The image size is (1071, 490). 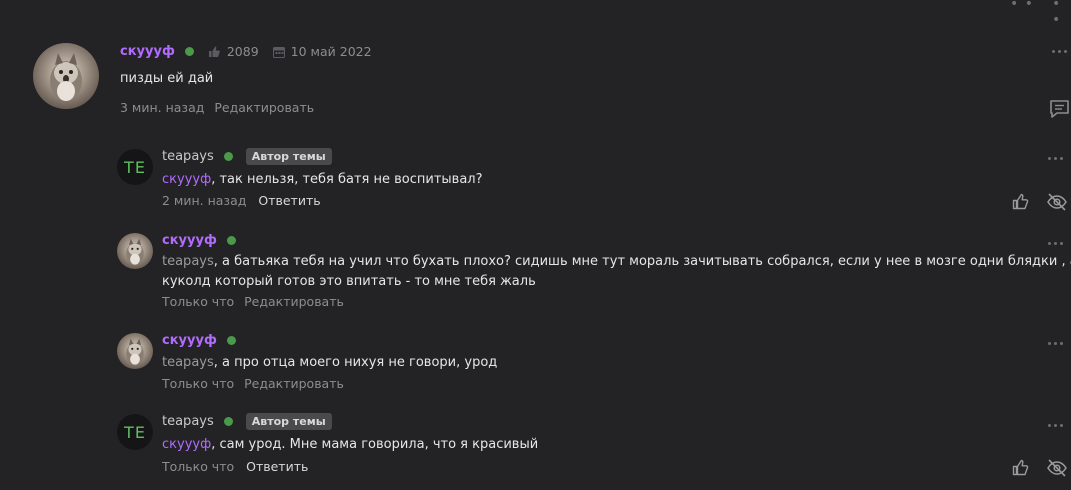 I want to click on date-value: 10 май 2022, so click(x=331, y=51).